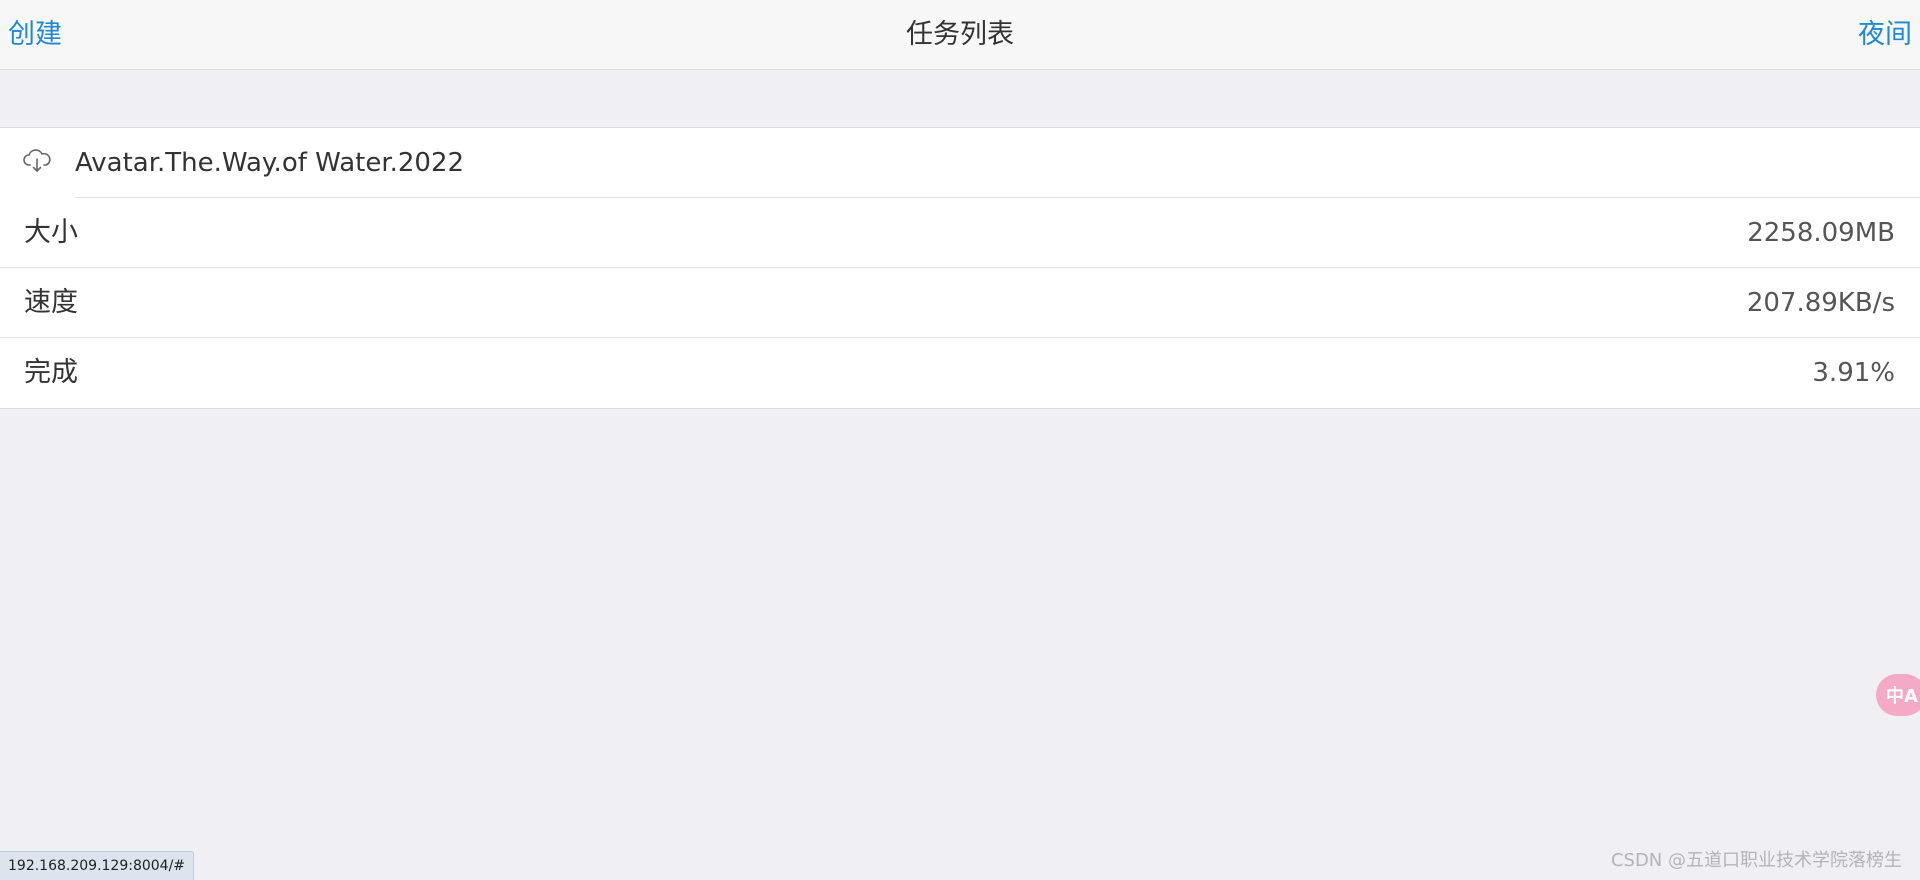 The image size is (1920, 880). I want to click on status-bar-url: 192.168.209.129:8004/#, so click(97, 865).